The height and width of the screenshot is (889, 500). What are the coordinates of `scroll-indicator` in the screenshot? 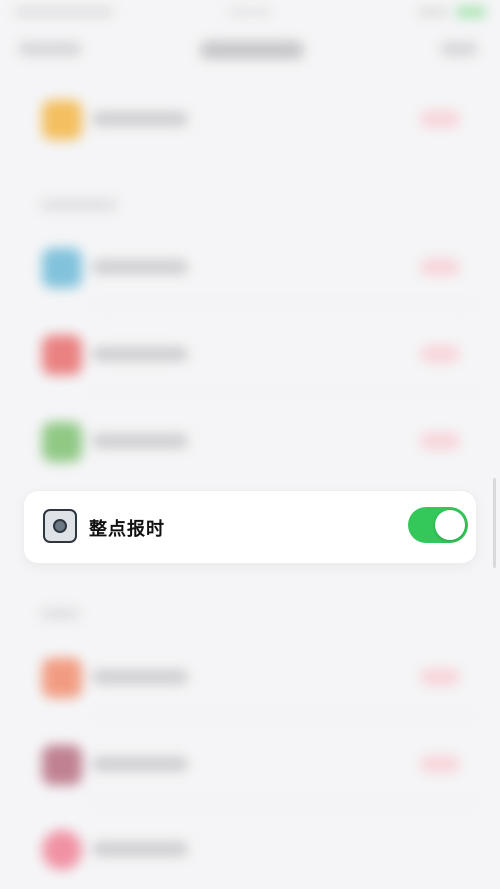 It's located at (494, 523).